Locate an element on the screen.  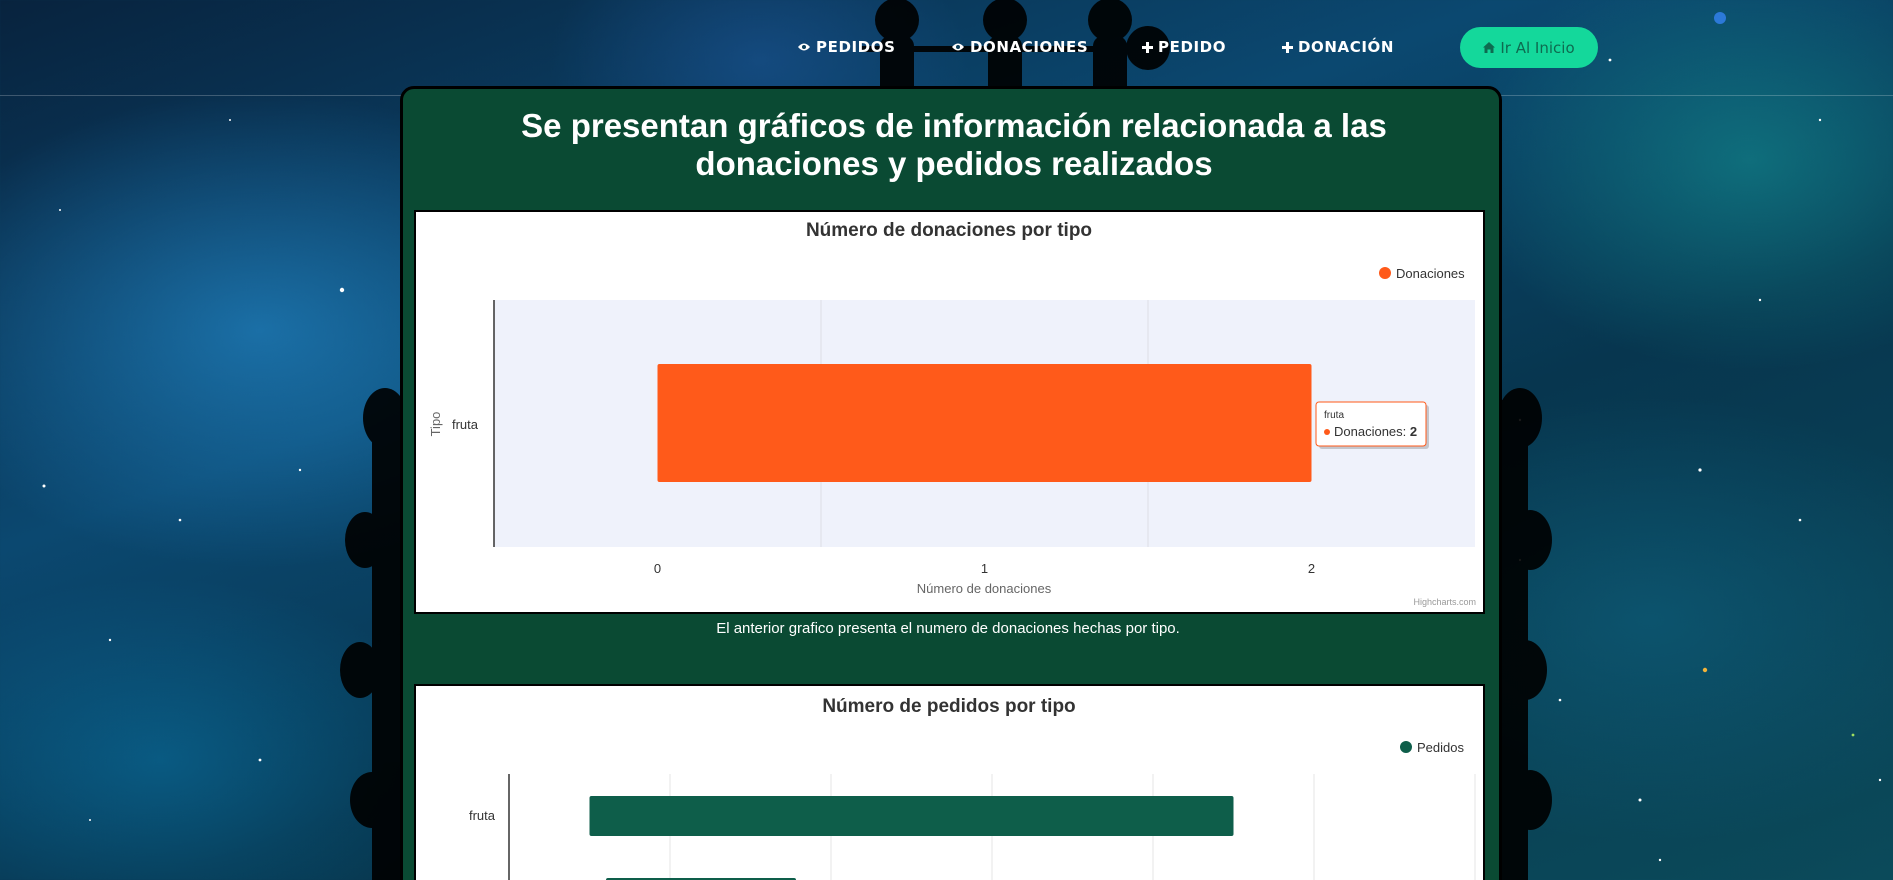
tooltip-series: Donaciones: 2 is located at coordinates (1375, 431).